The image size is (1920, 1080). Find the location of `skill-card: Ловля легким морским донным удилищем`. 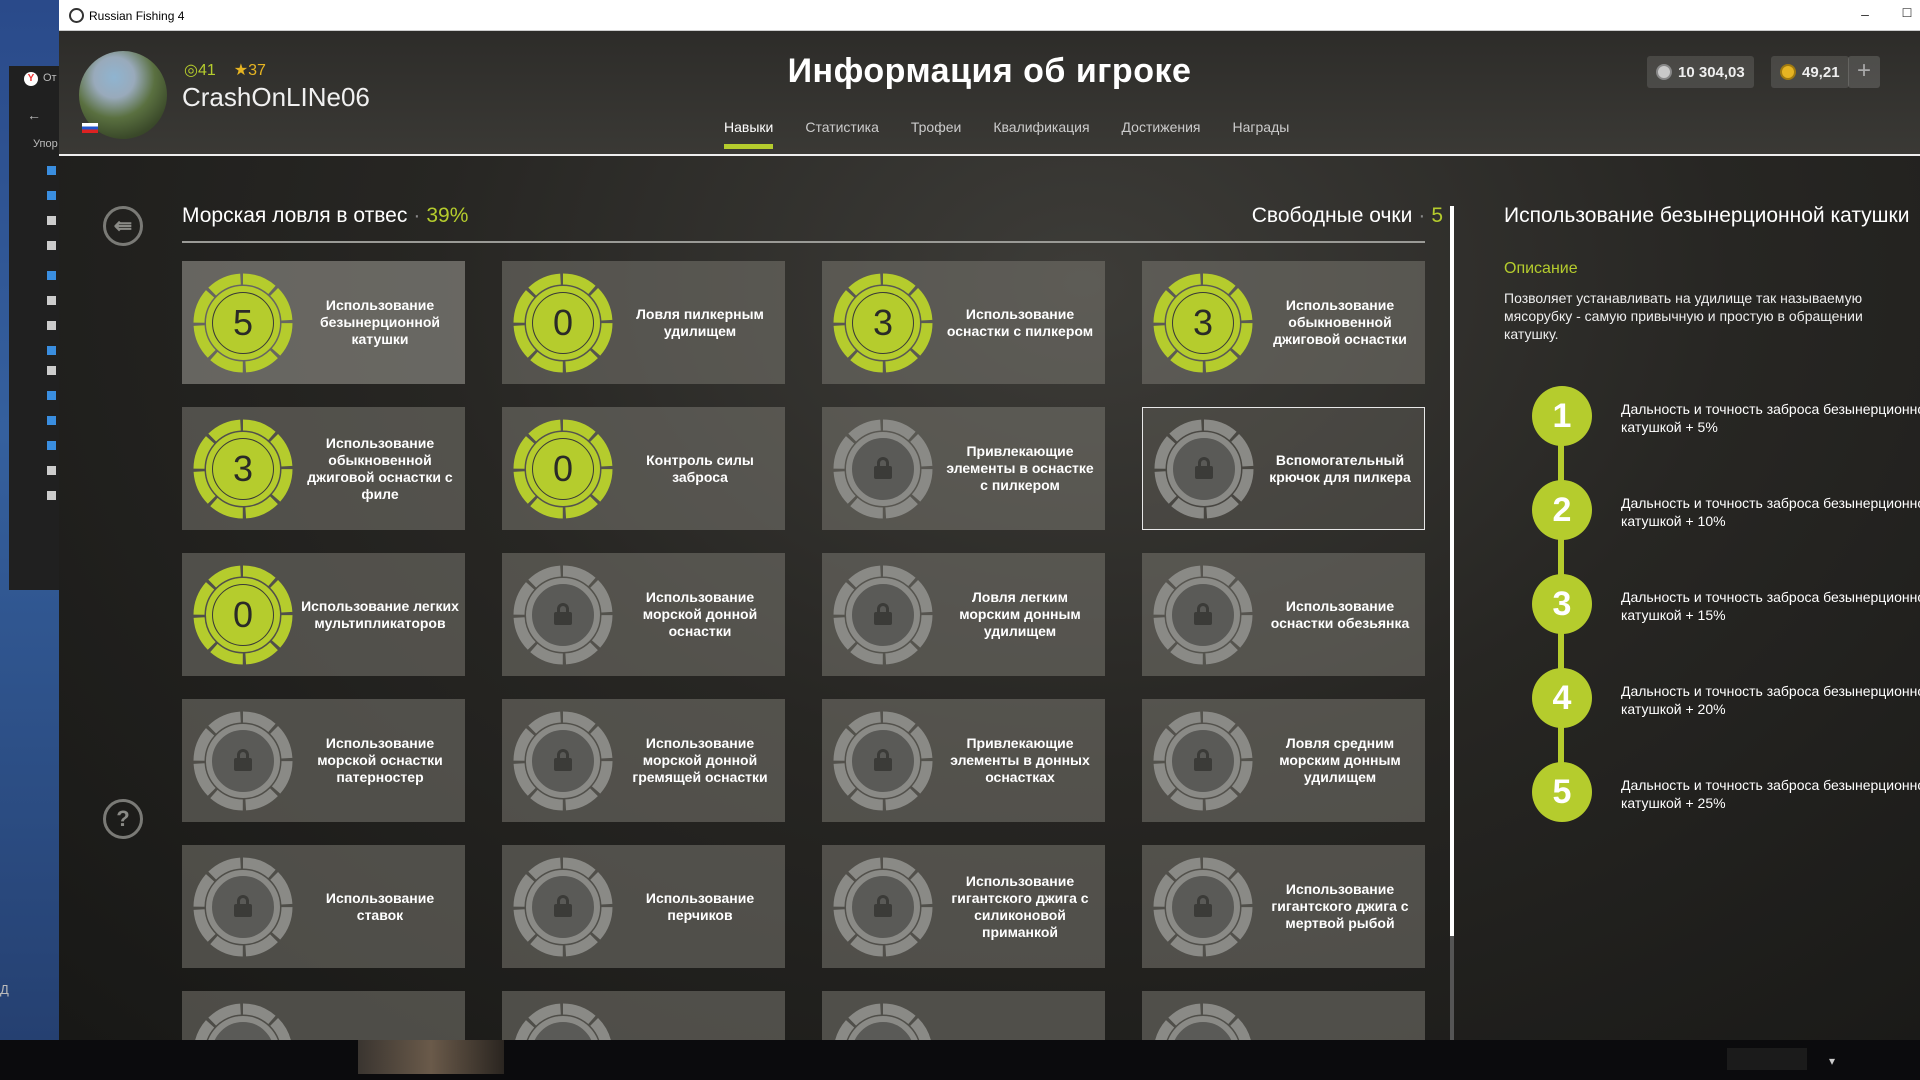

skill-card: Ловля легким морским донным удилищем is located at coordinates (963, 614).